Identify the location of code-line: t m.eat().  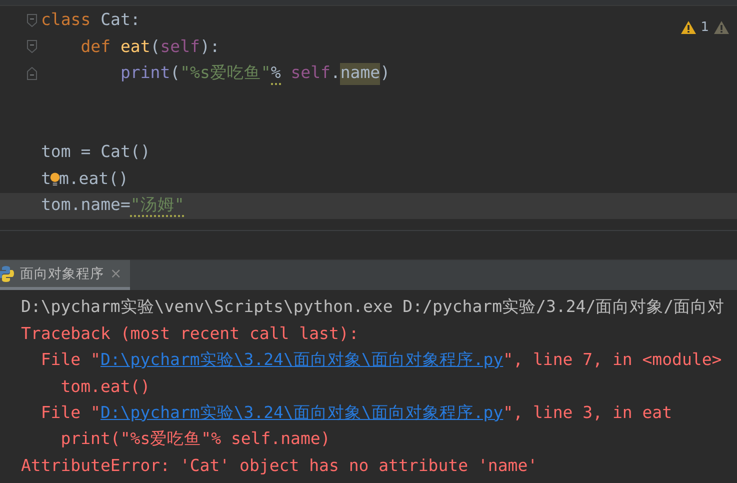
(84, 179).